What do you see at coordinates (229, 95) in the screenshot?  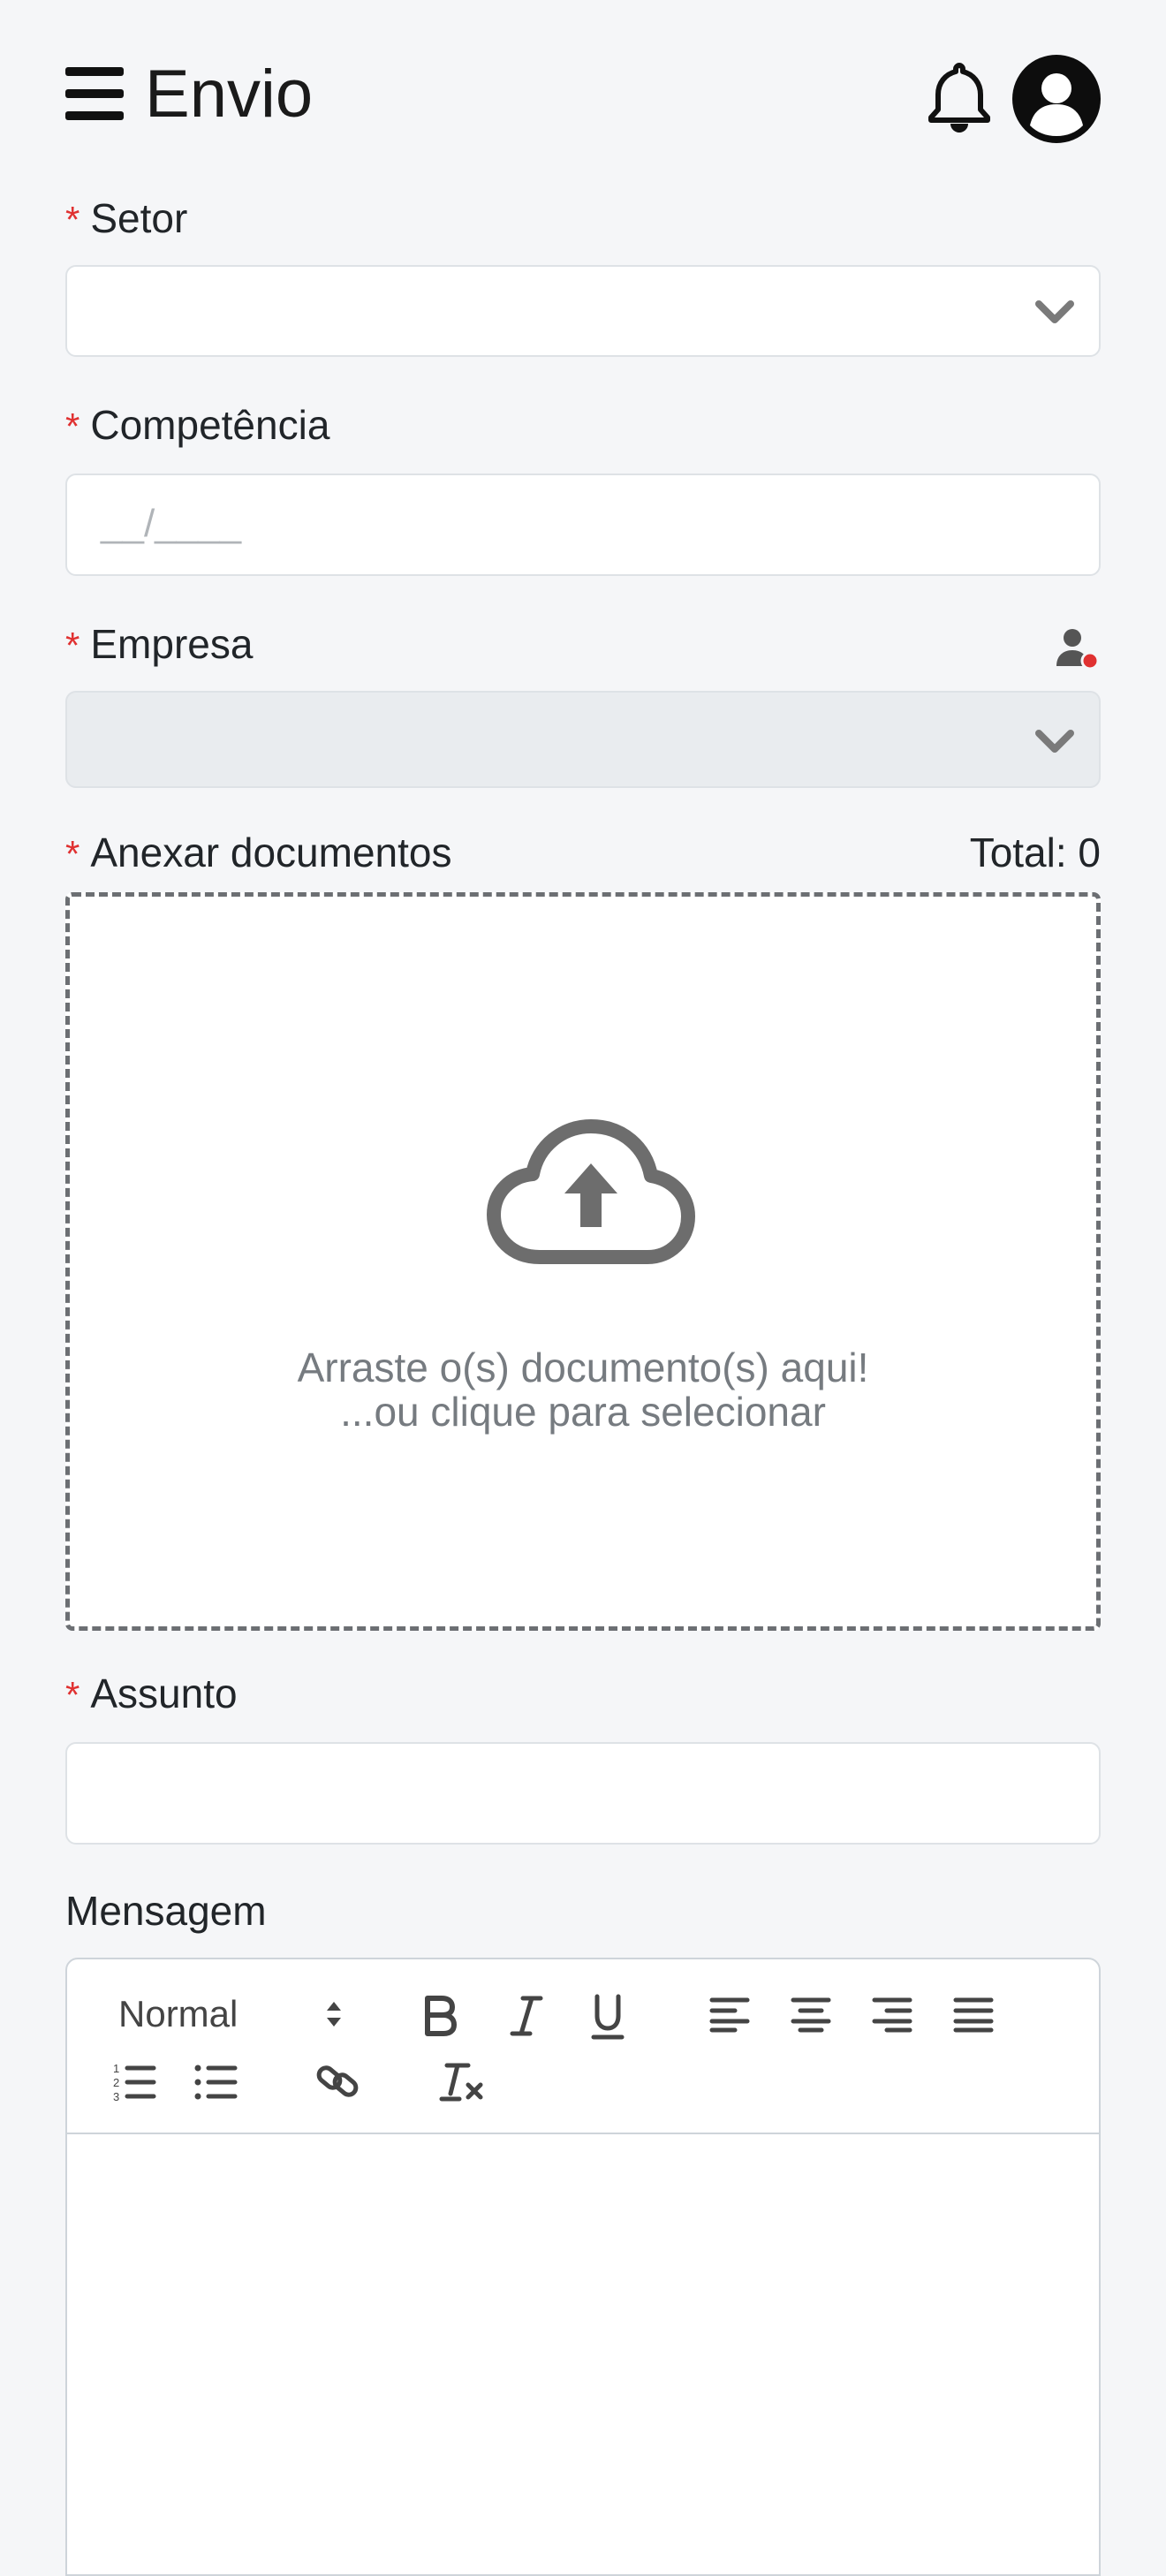 I see `page-title: Envio` at bounding box center [229, 95].